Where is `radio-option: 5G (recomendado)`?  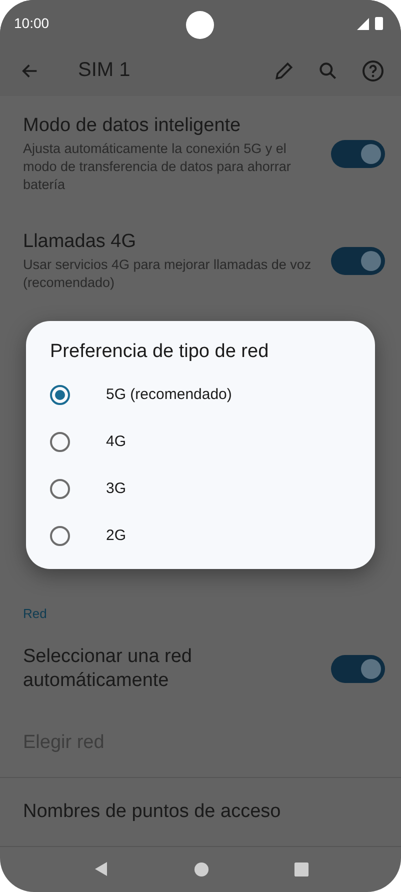
radio-option: 5G (recomendado) is located at coordinates (200, 394).